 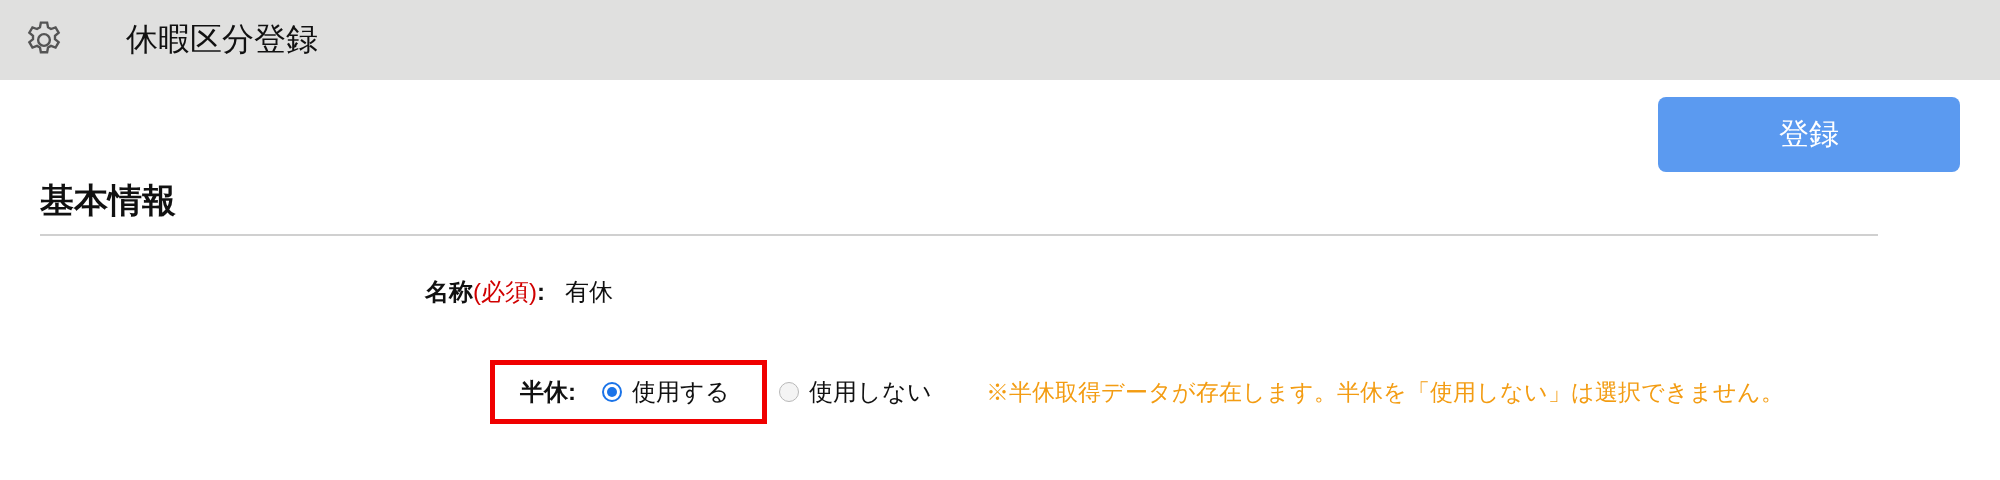 What do you see at coordinates (666, 392) in the screenshot?
I see `radio-option: 使用する` at bounding box center [666, 392].